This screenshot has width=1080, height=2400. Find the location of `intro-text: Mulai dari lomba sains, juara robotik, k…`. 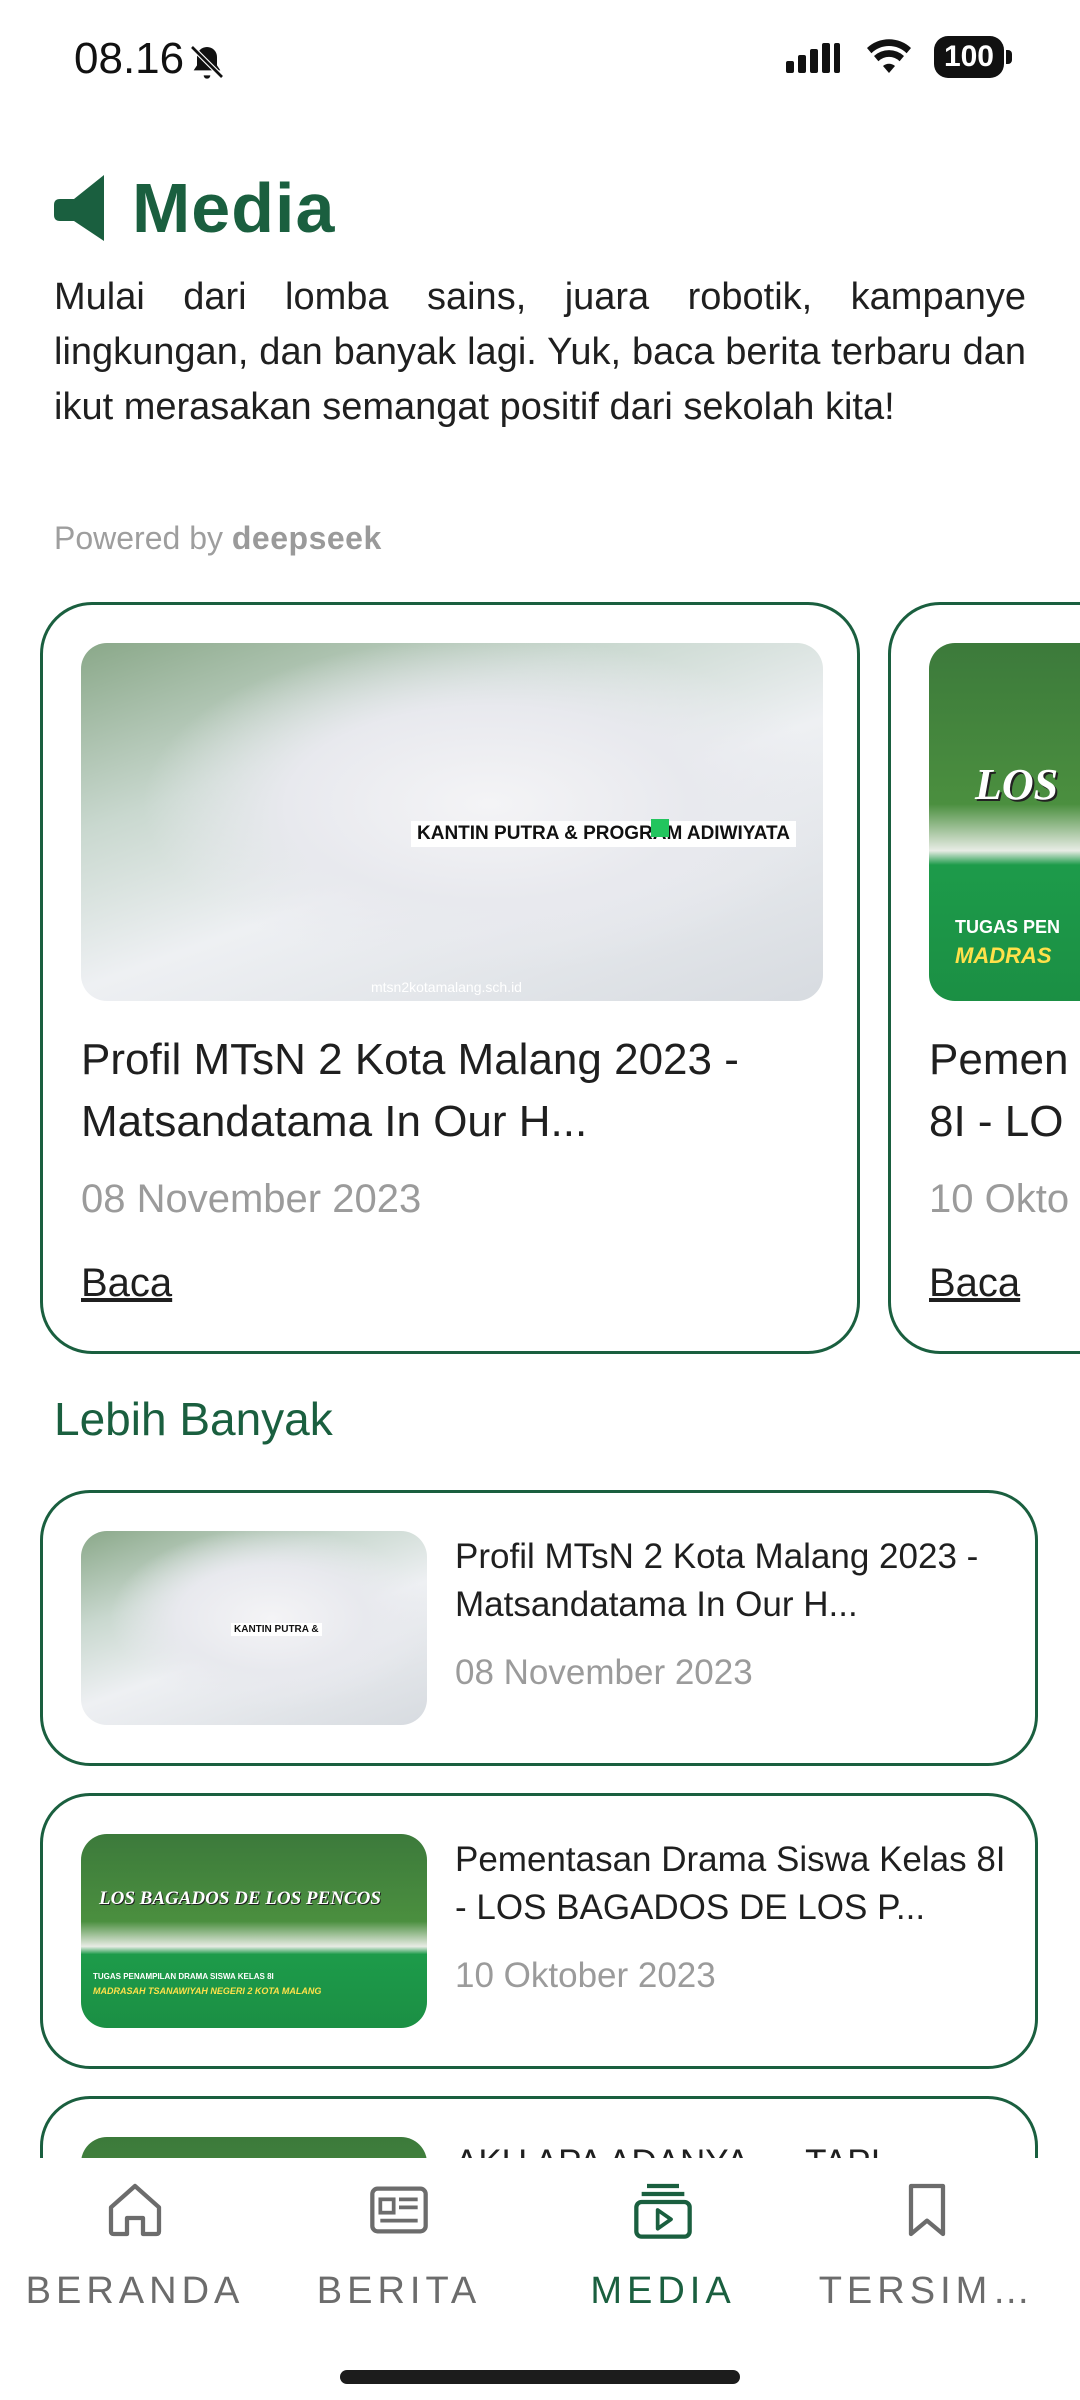

intro-text: Mulai dari lomba sains, juara robotik, k… is located at coordinates (540, 352).